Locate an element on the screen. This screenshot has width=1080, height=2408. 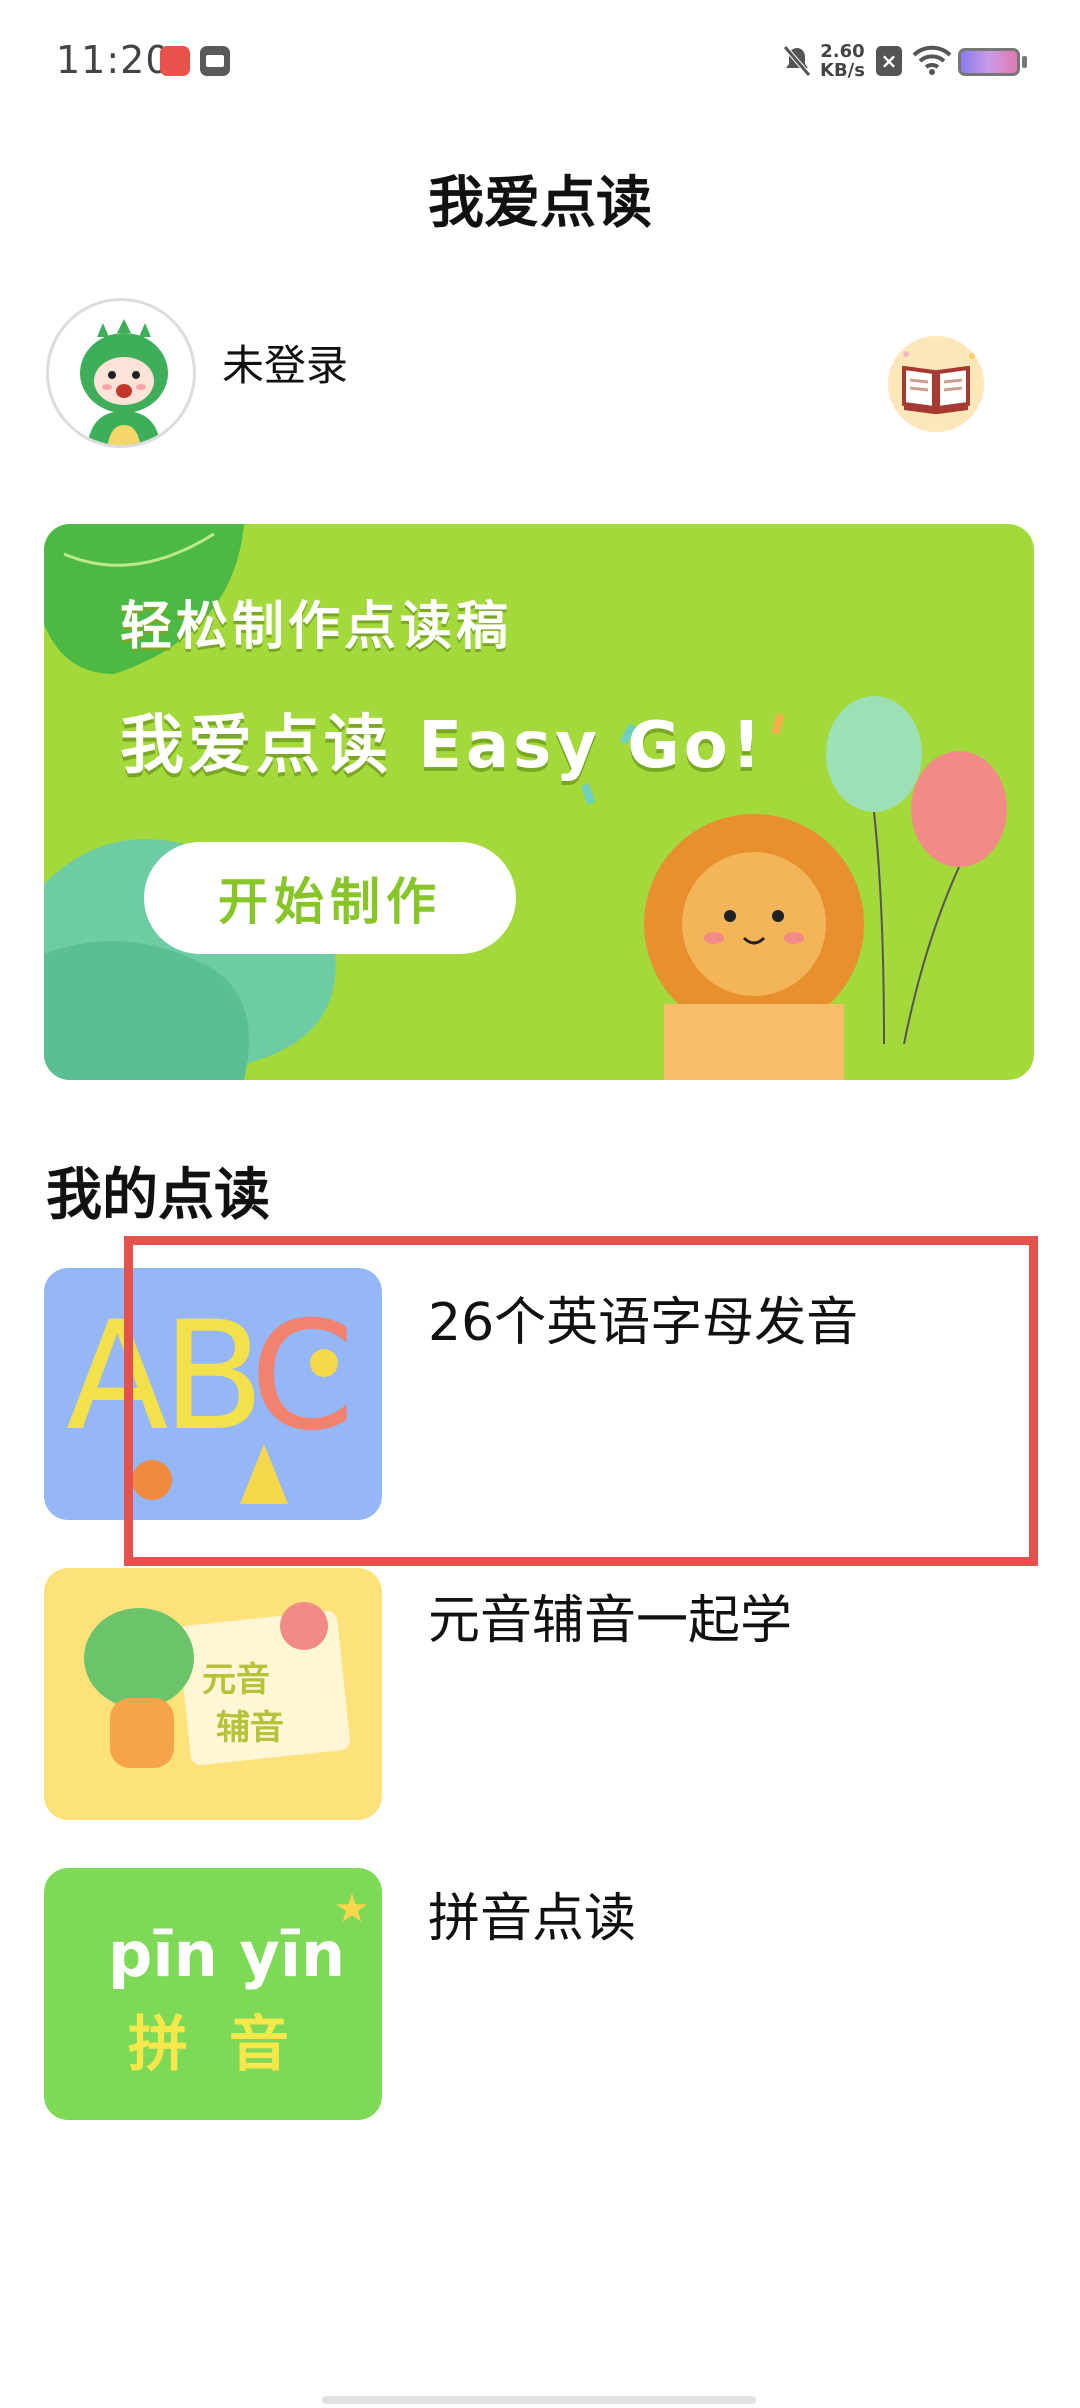
mute-bell-icon is located at coordinates (797, 61).